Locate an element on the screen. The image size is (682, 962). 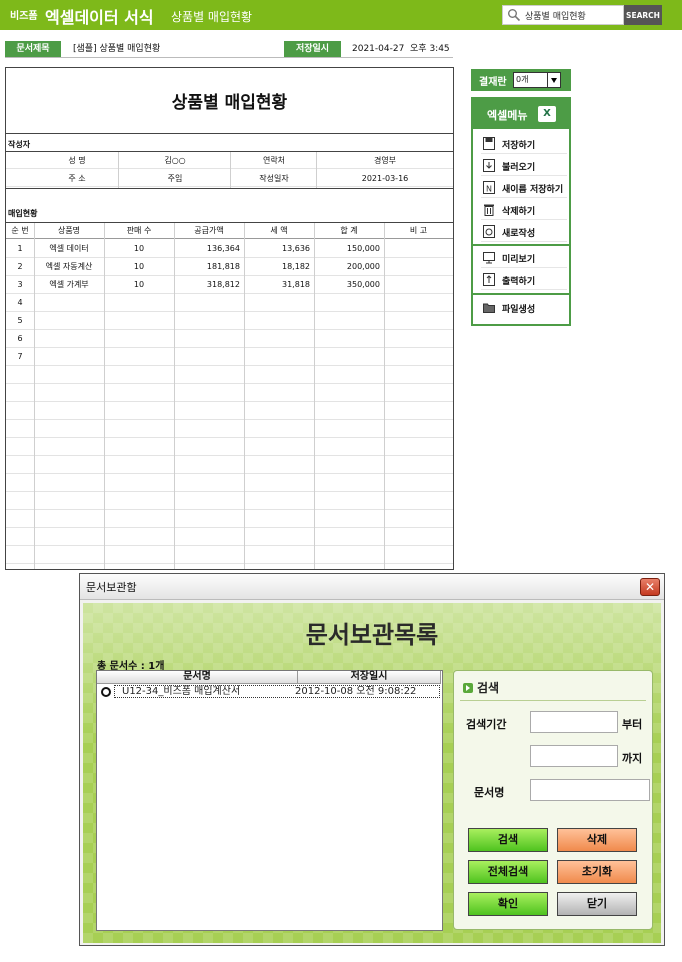
reset-button: 초기화 is located at coordinates (597, 872).